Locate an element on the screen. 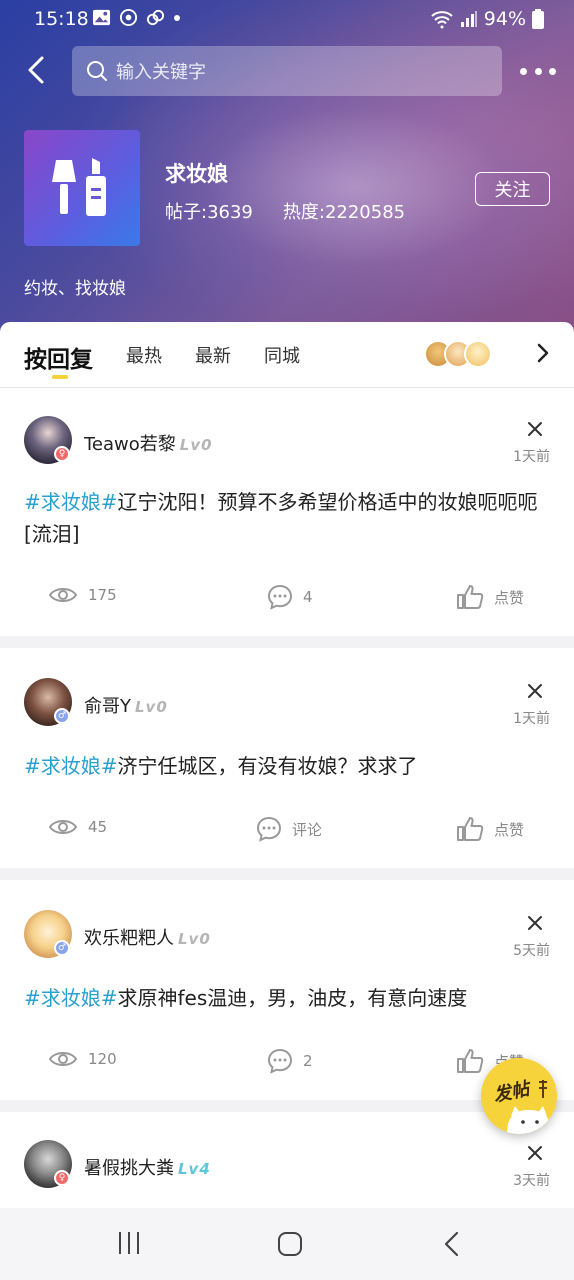 Image resolution: width=574 pixels, height=1280 pixels. app-icon is located at coordinates (128, 17).